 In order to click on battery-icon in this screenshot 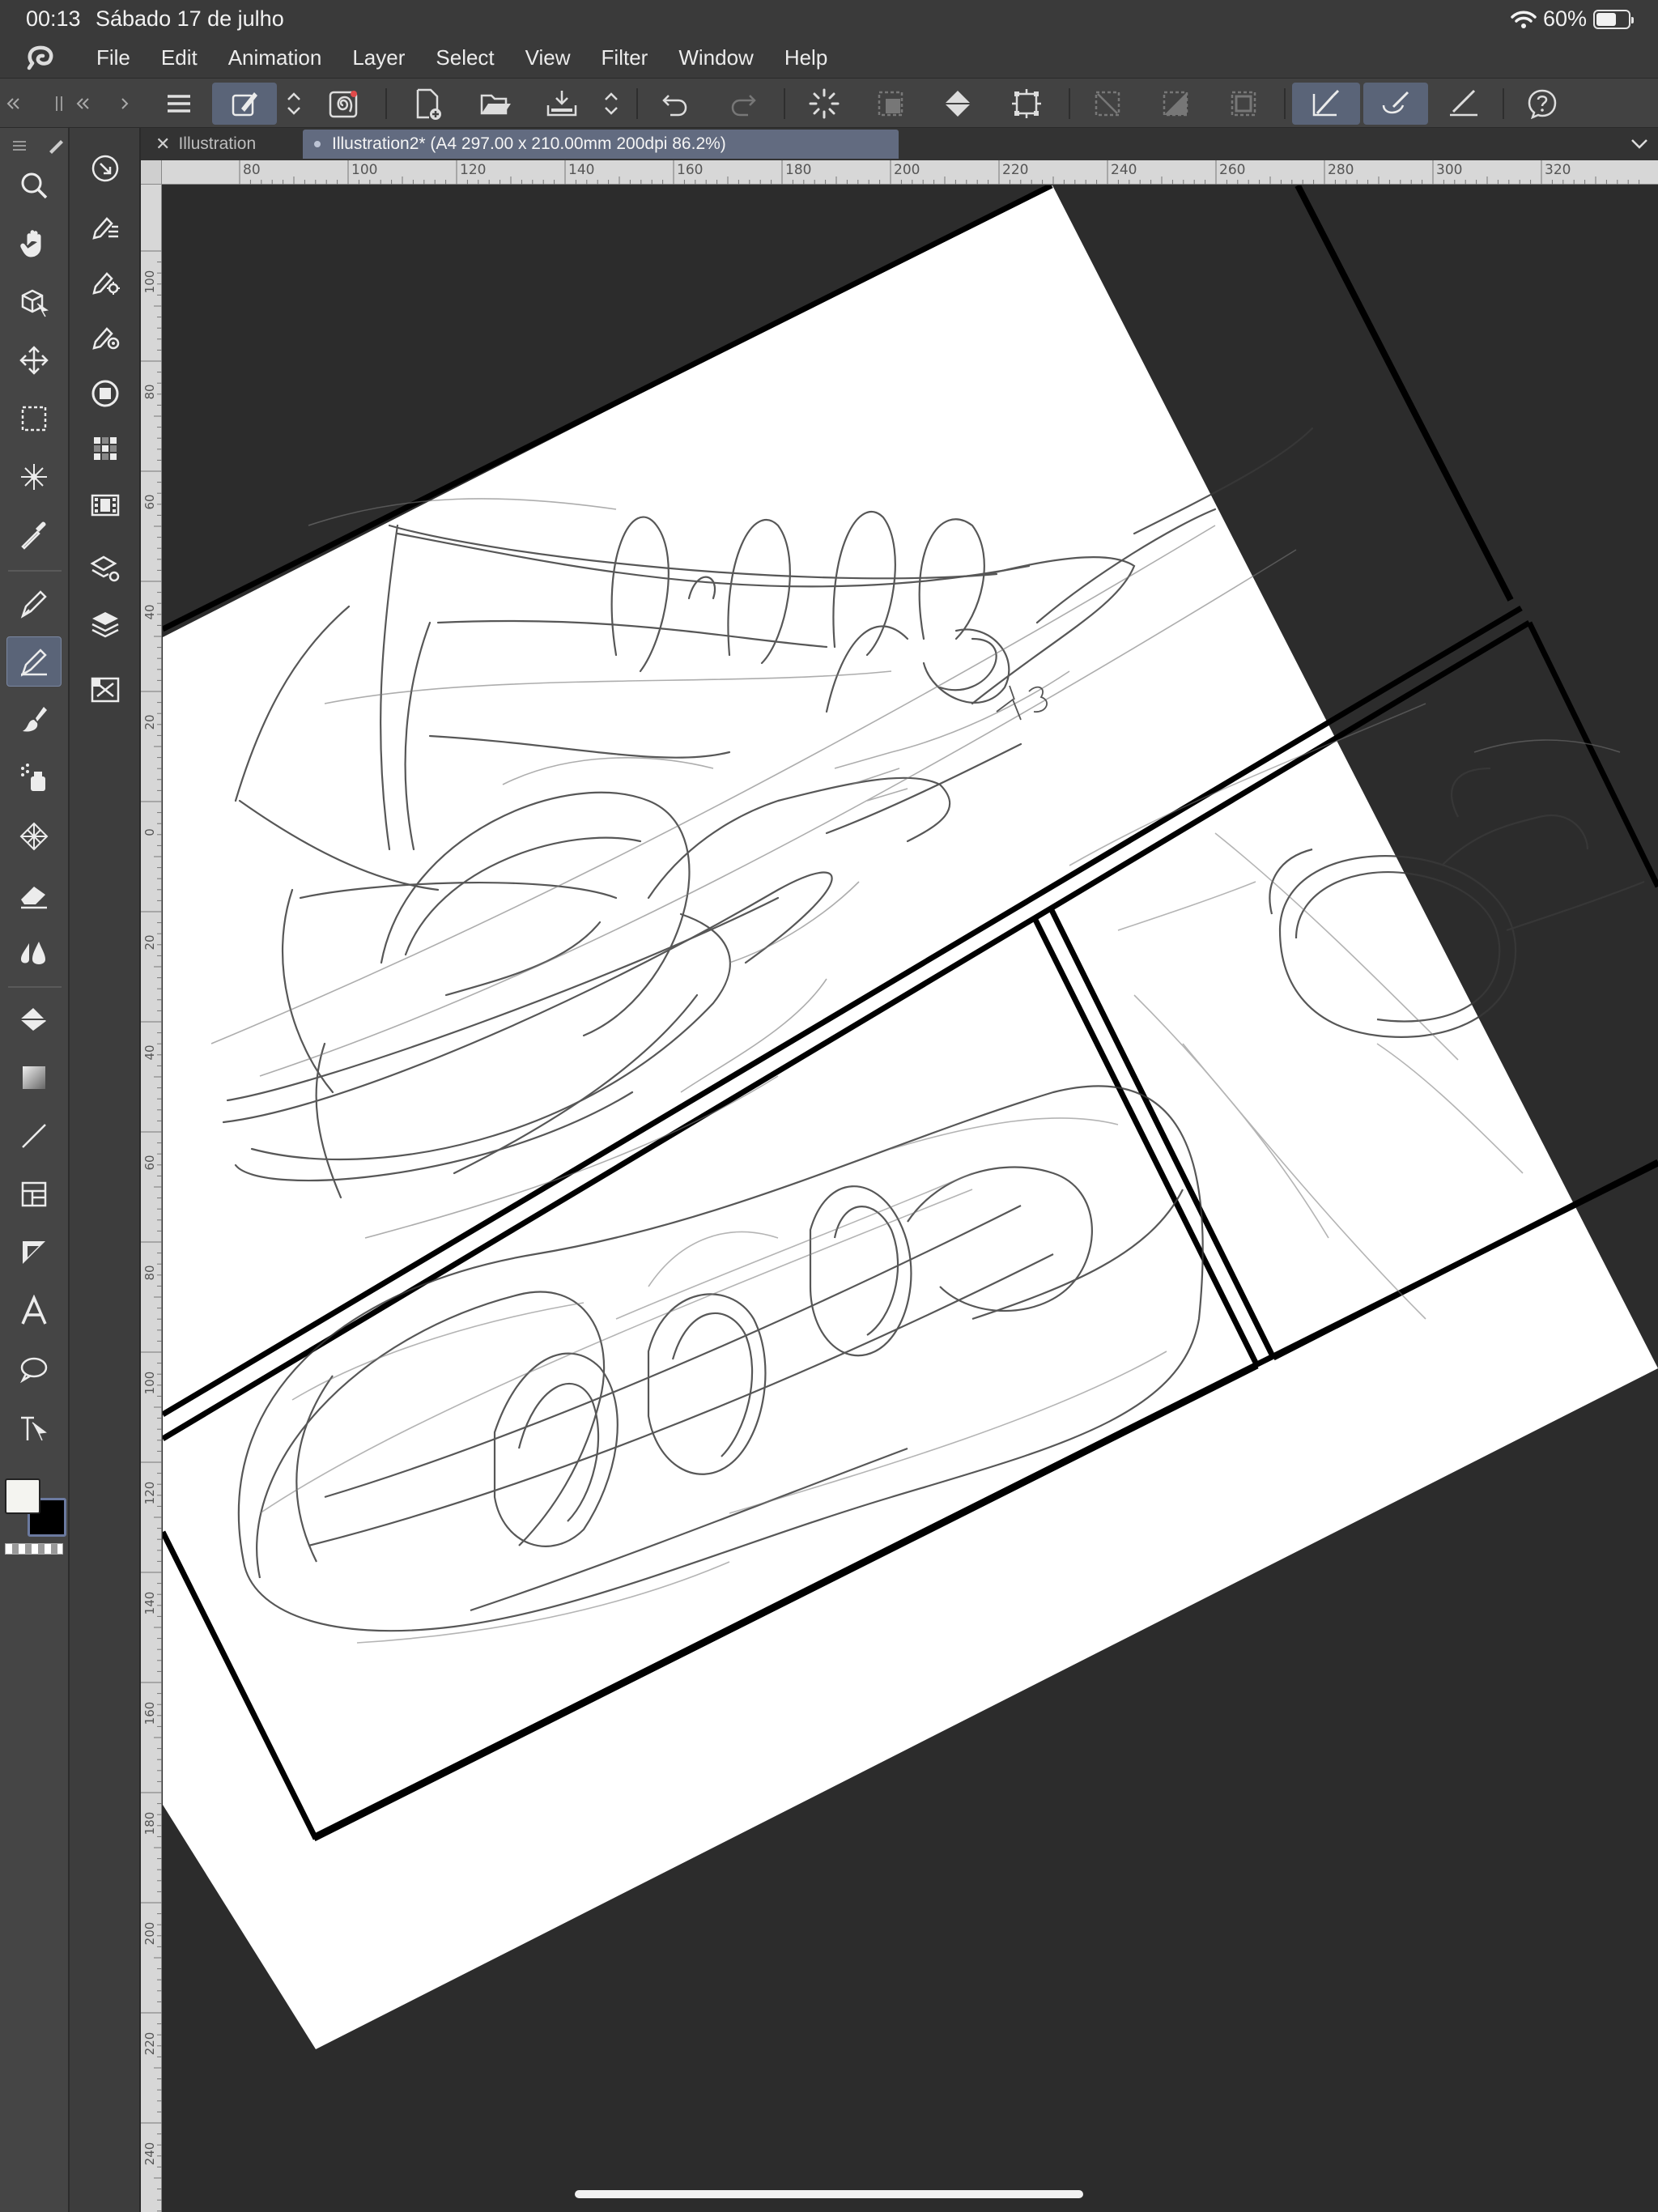, I will do `click(1613, 19)`.